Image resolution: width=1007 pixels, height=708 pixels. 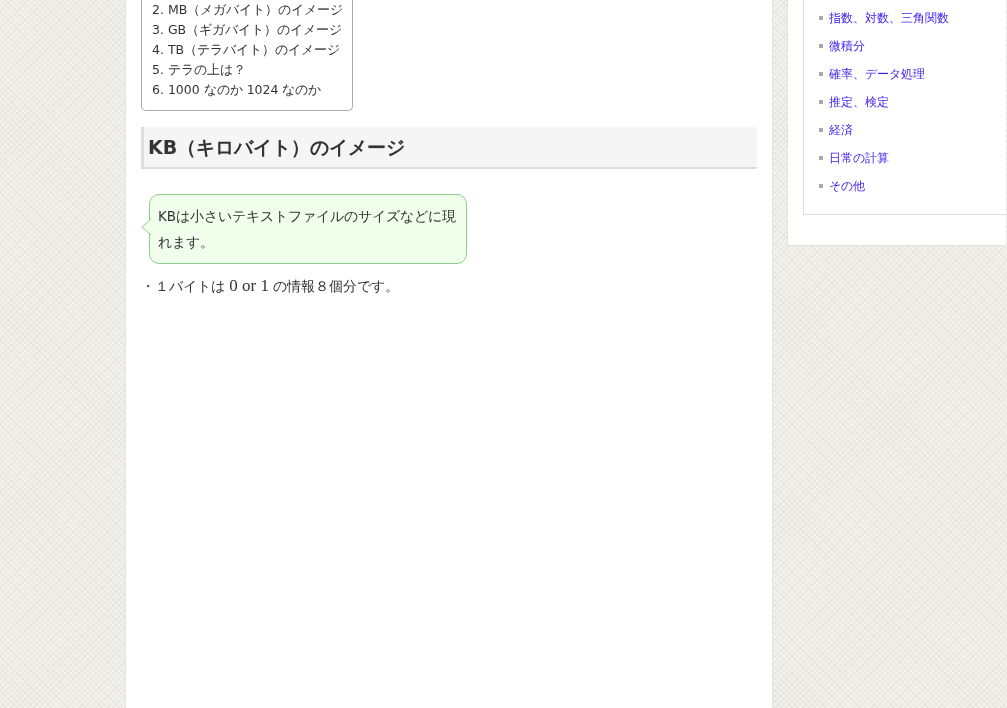 What do you see at coordinates (248, 10) in the screenshot?
I see `toc-link: 2. MB（メガバイト）のイメージ` at bounding box center [248, 10].